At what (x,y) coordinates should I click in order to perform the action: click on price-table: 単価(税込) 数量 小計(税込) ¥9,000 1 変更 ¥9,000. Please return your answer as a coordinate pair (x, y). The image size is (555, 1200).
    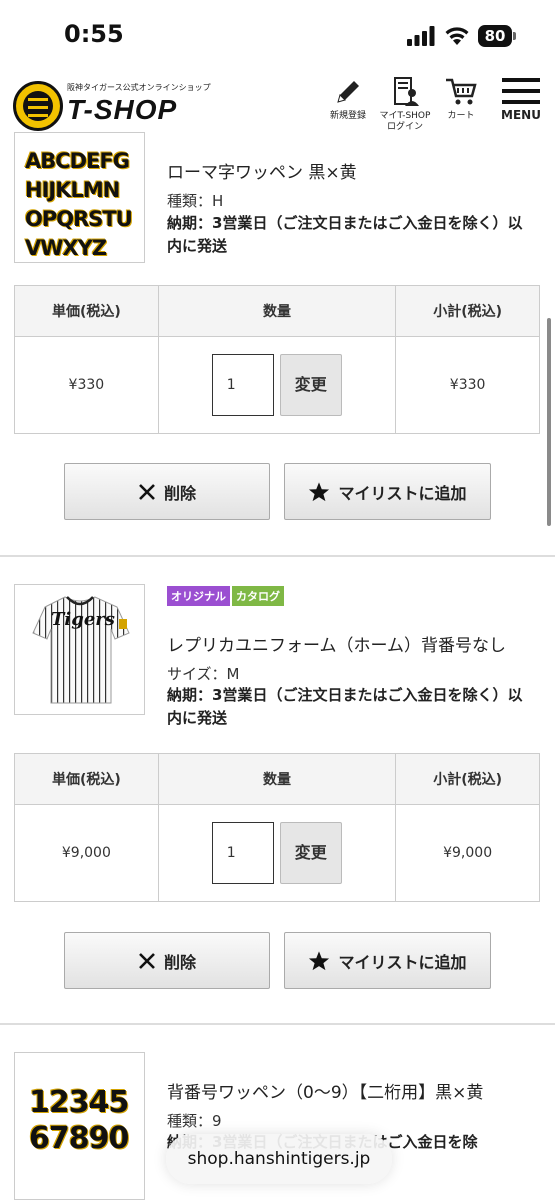
    Looking at the image, I should click on (277, 827).